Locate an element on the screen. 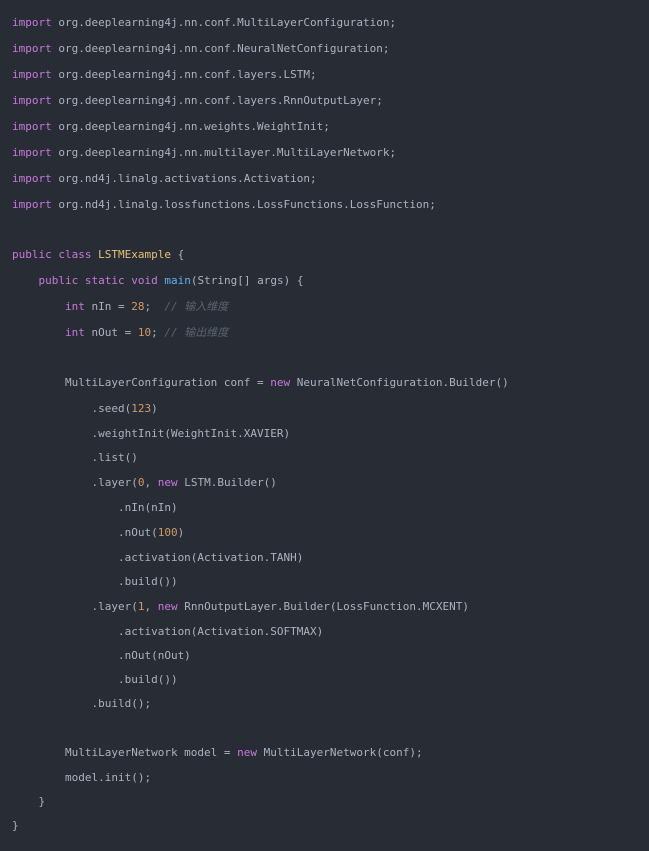 This screenshot has height=851, width=649. code-line: int nIn = 28; // 输入维度 is located at coordinates (120, 307).